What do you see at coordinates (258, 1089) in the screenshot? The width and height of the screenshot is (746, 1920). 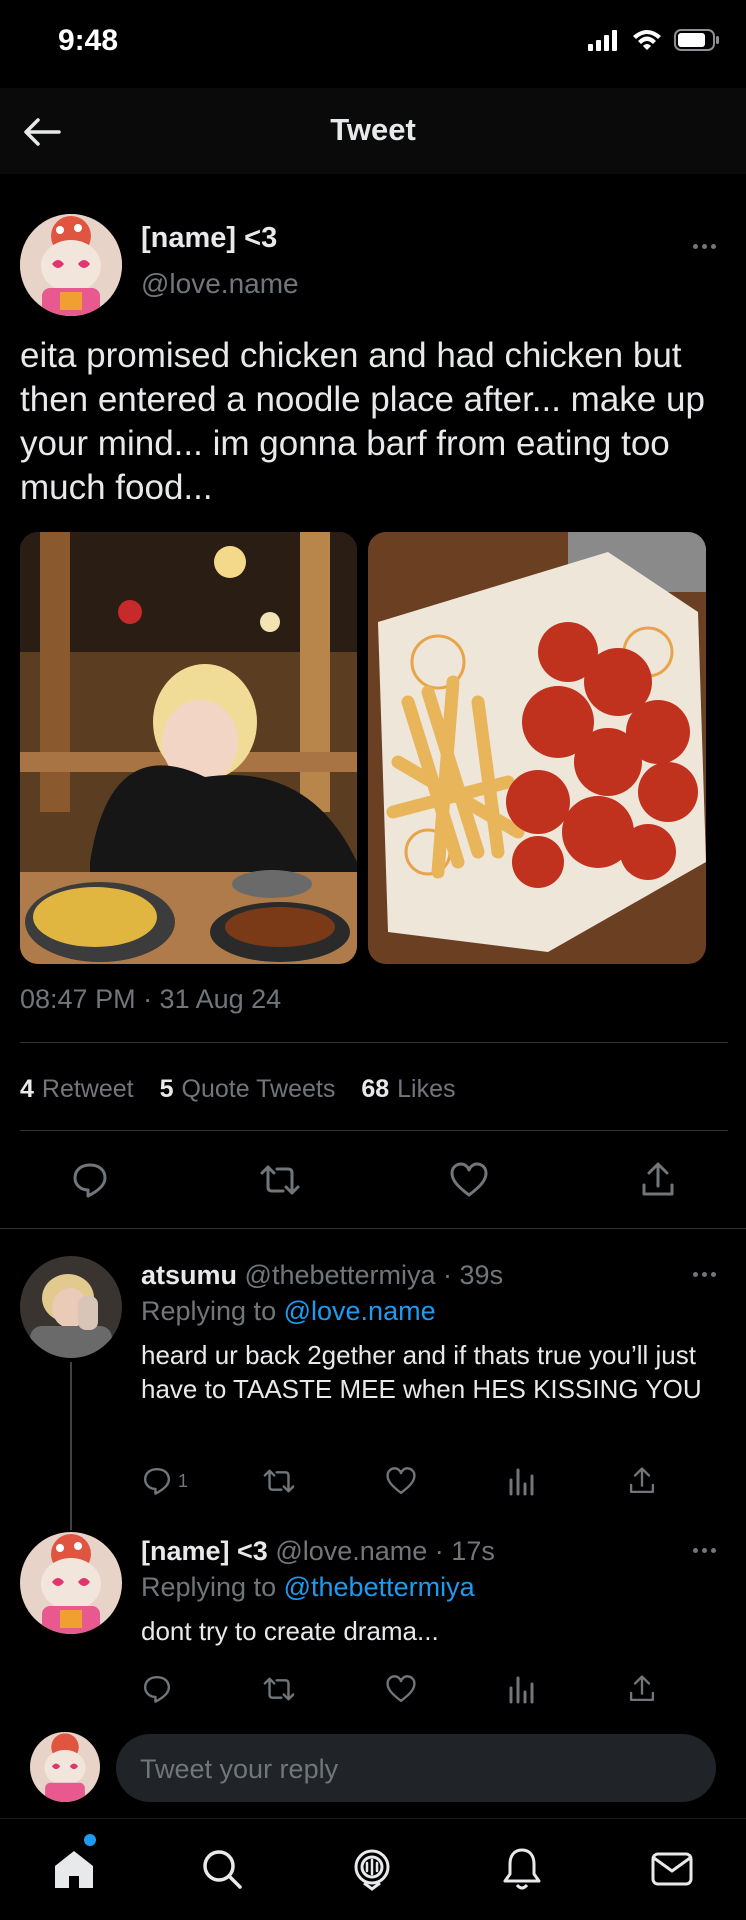 I see `quote-label: Quote Tweets` at bounding box center [258, 1089].